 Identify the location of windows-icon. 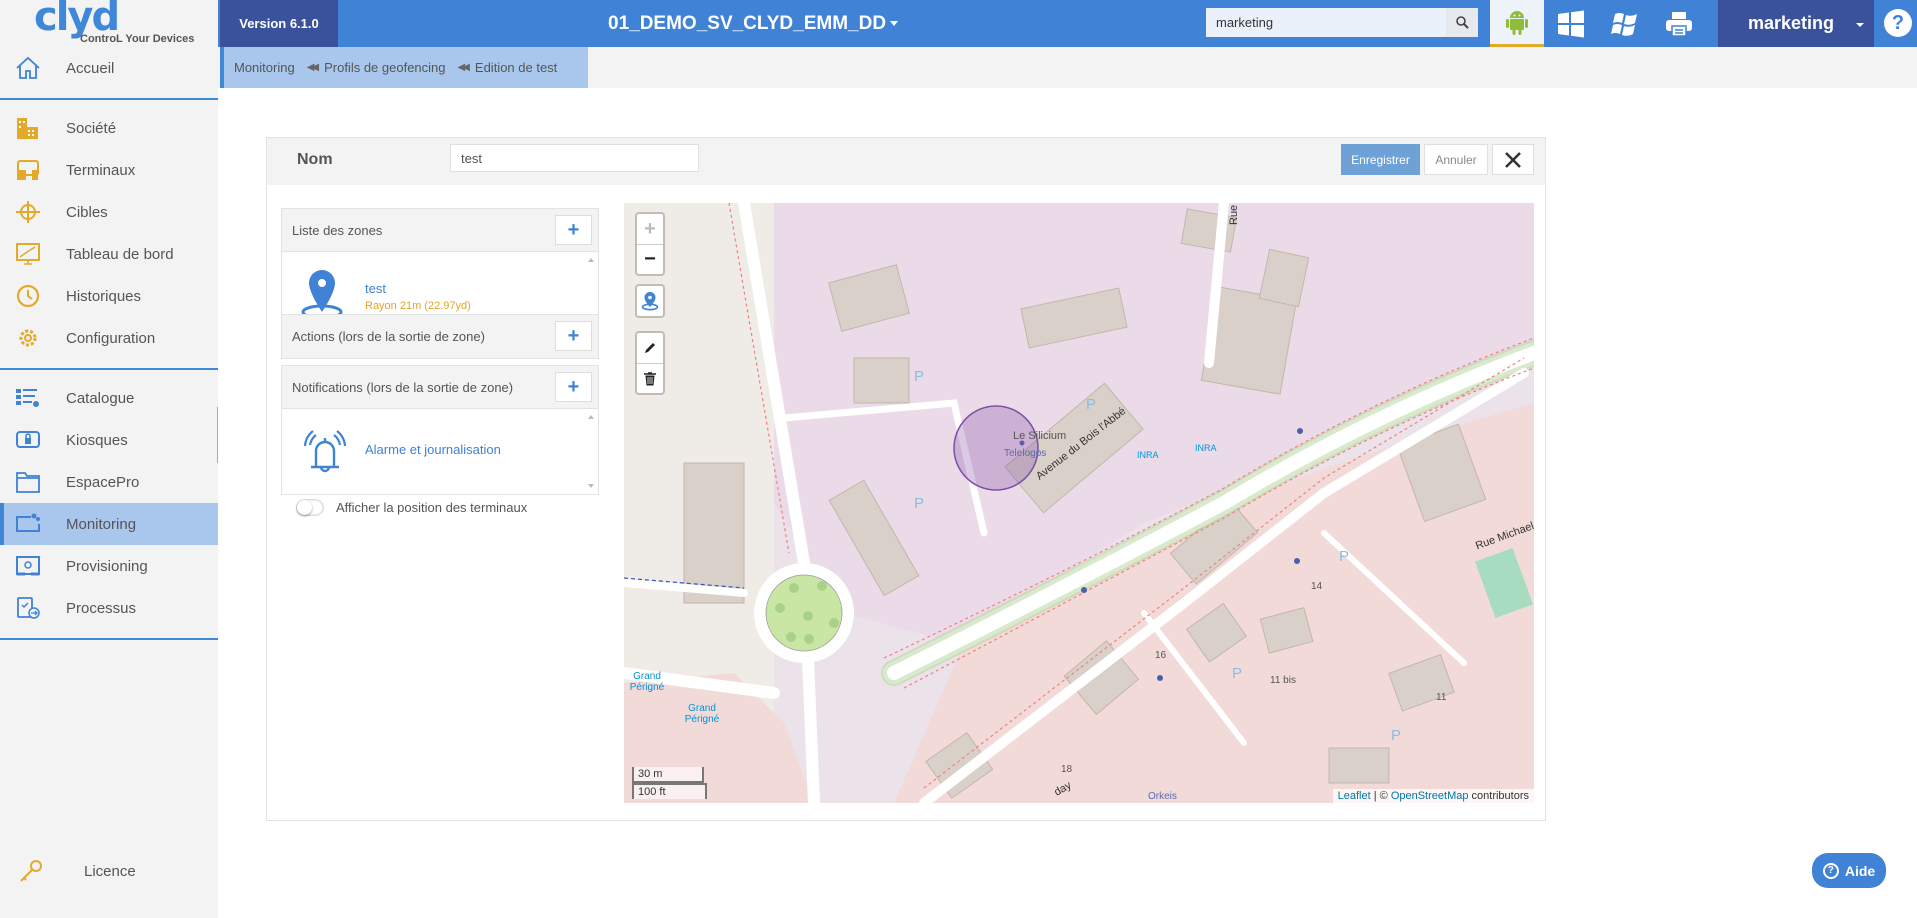
(1571, 23).